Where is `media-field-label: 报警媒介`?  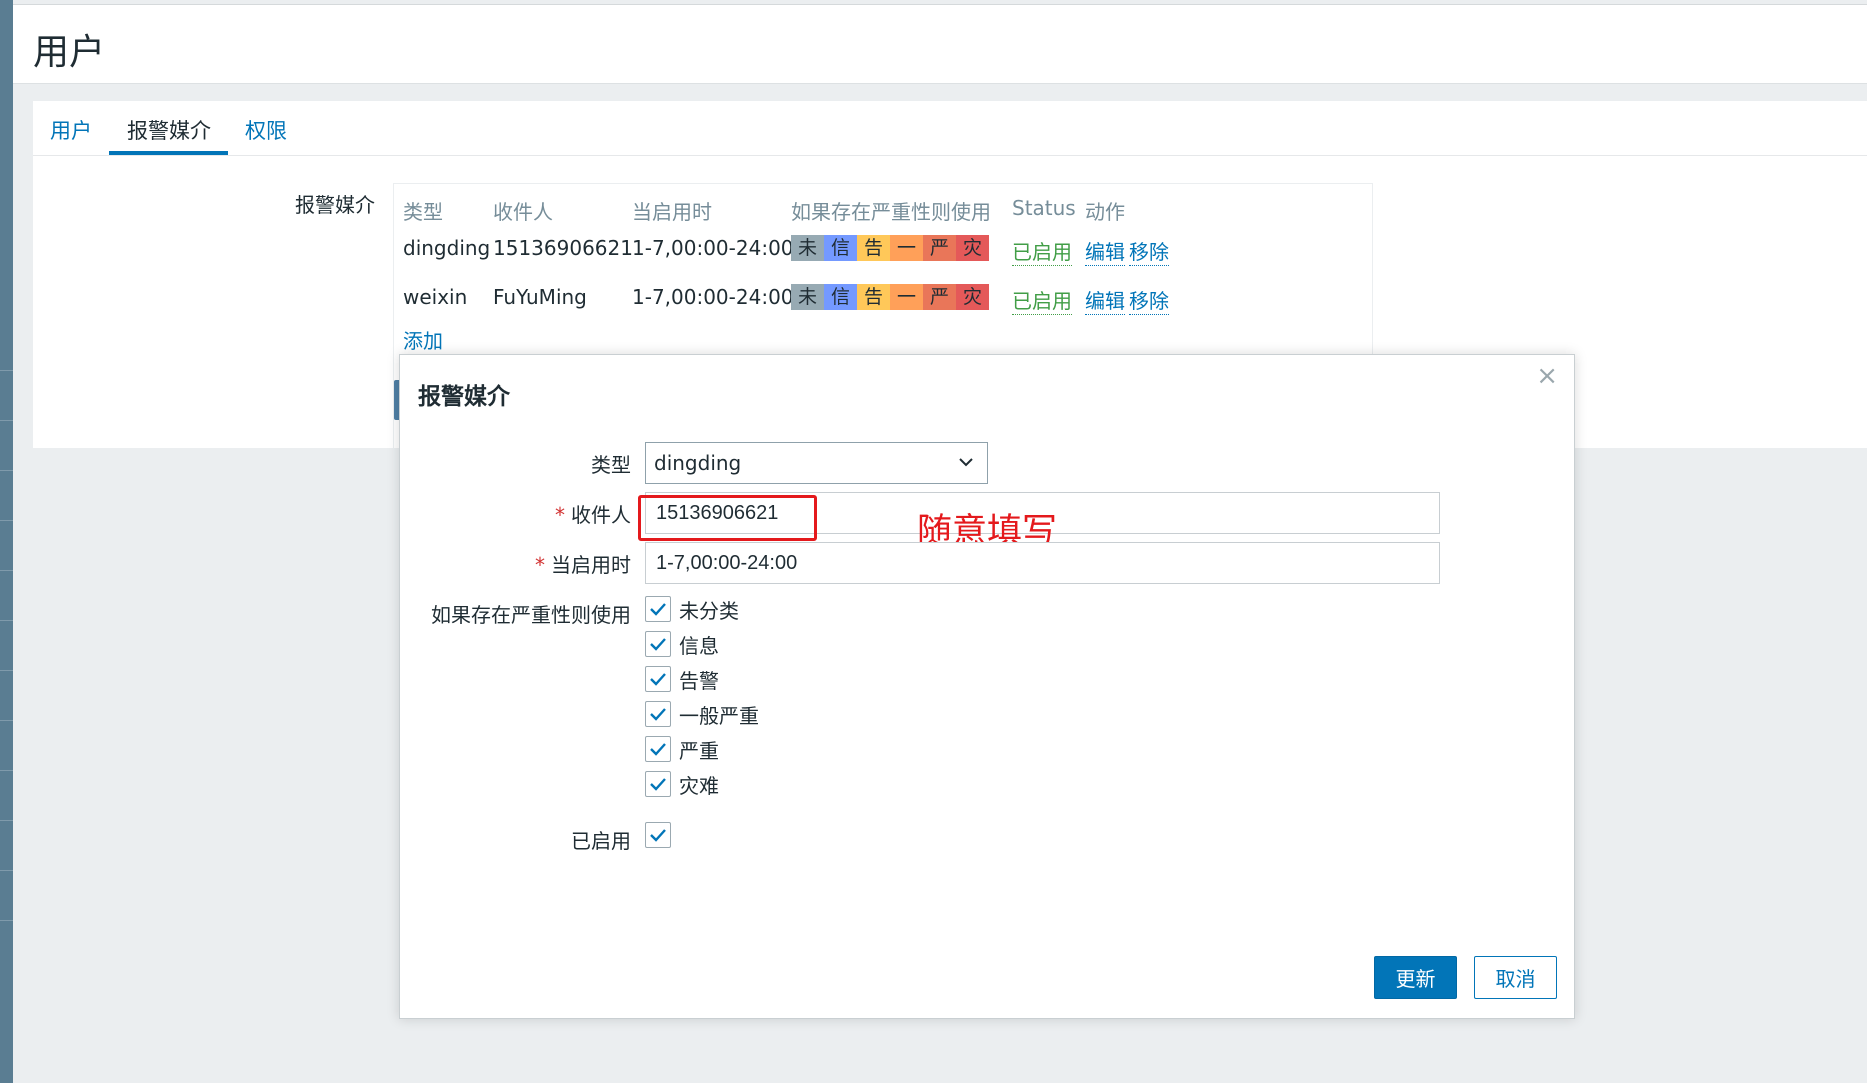 media-field-label: 报警媒介 is located at coordinates (335, 205).